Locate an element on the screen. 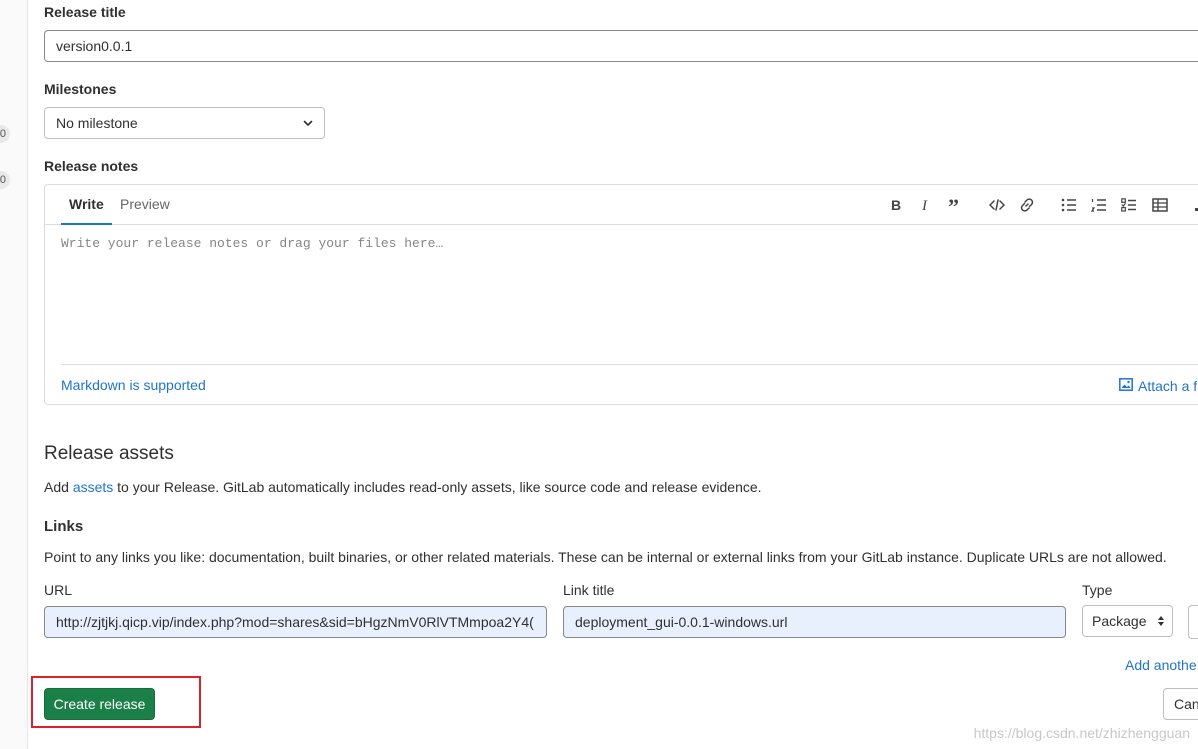  svg-text: I is located at coordinates (924, 205).